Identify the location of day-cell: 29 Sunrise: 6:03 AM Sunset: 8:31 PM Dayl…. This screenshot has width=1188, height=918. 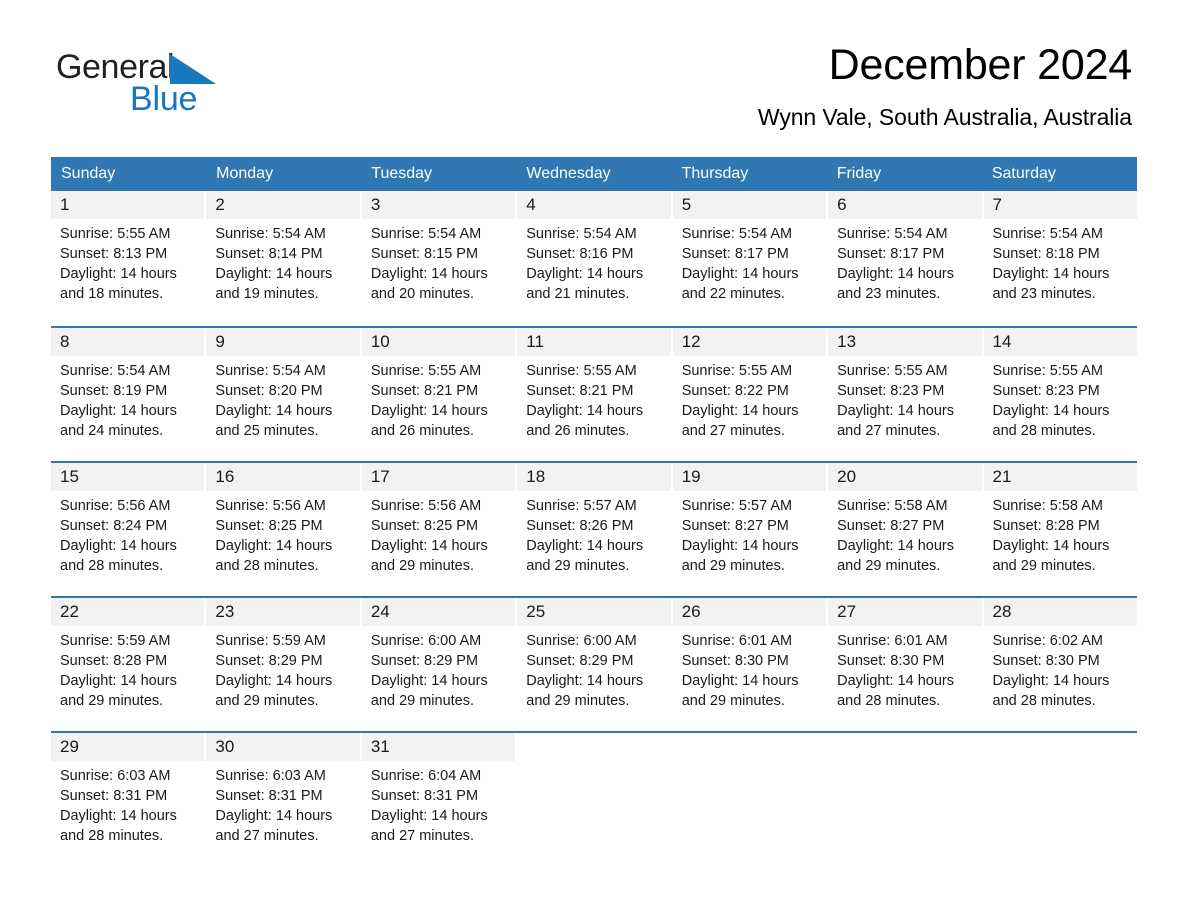
(128, 799).